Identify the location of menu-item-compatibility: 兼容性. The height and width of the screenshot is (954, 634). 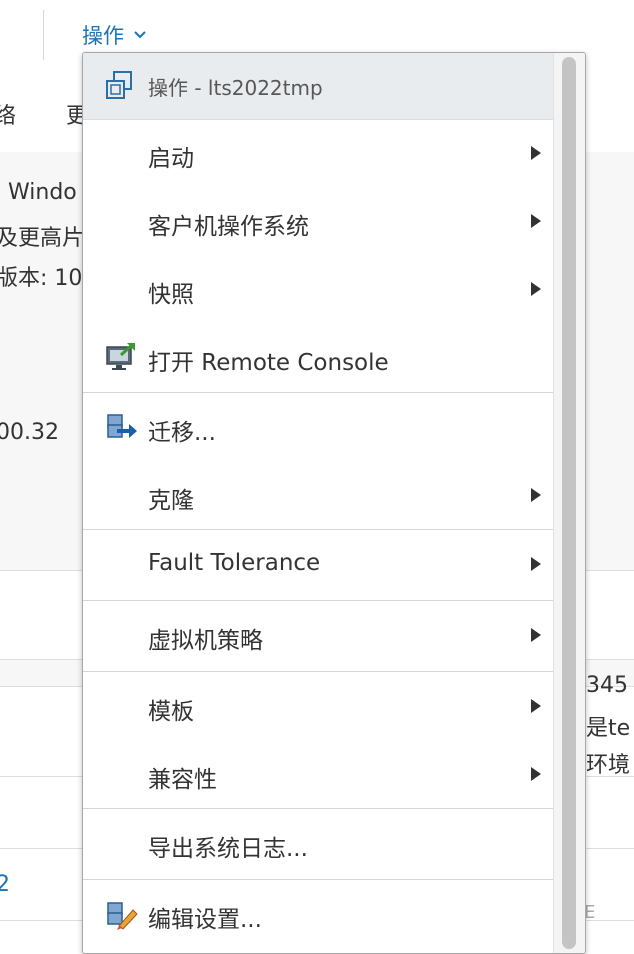
(318, 774).